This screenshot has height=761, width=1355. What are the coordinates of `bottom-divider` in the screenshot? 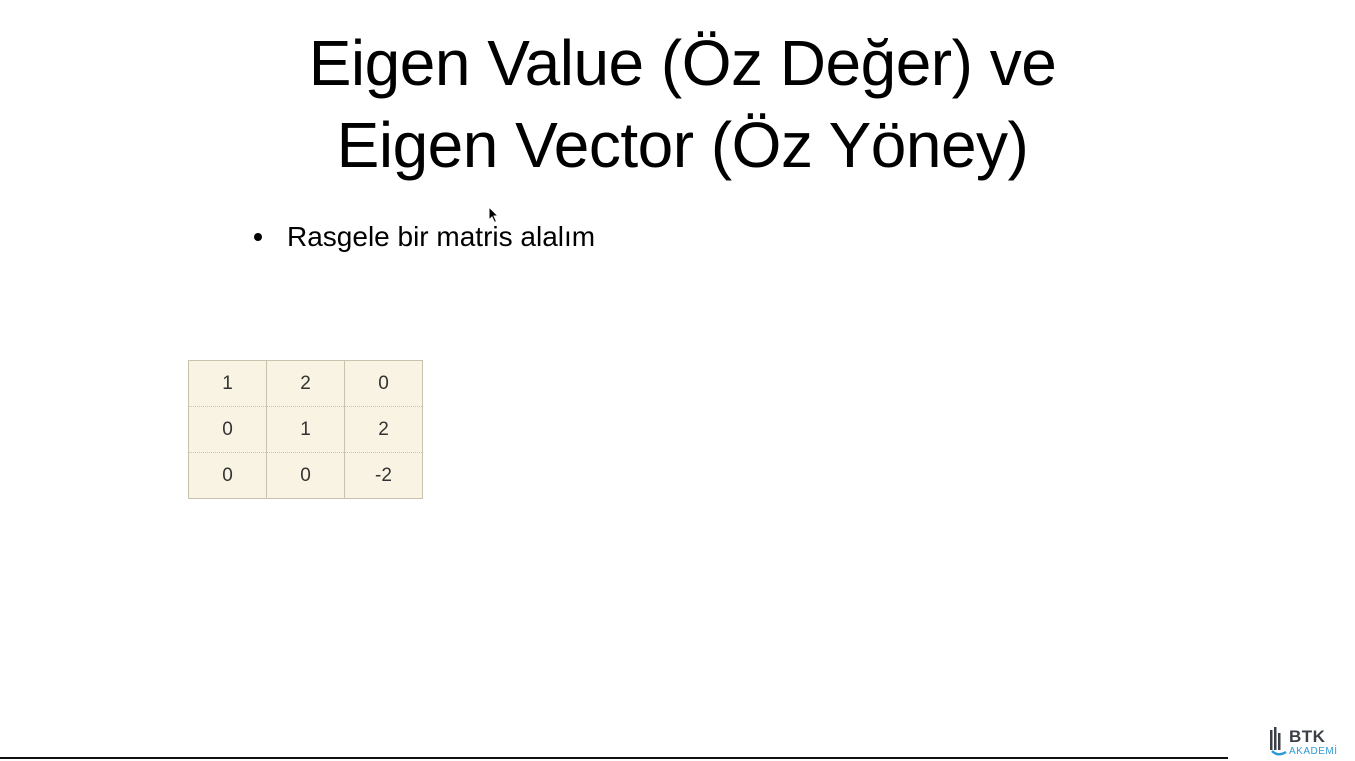 It's located at (614, 758).